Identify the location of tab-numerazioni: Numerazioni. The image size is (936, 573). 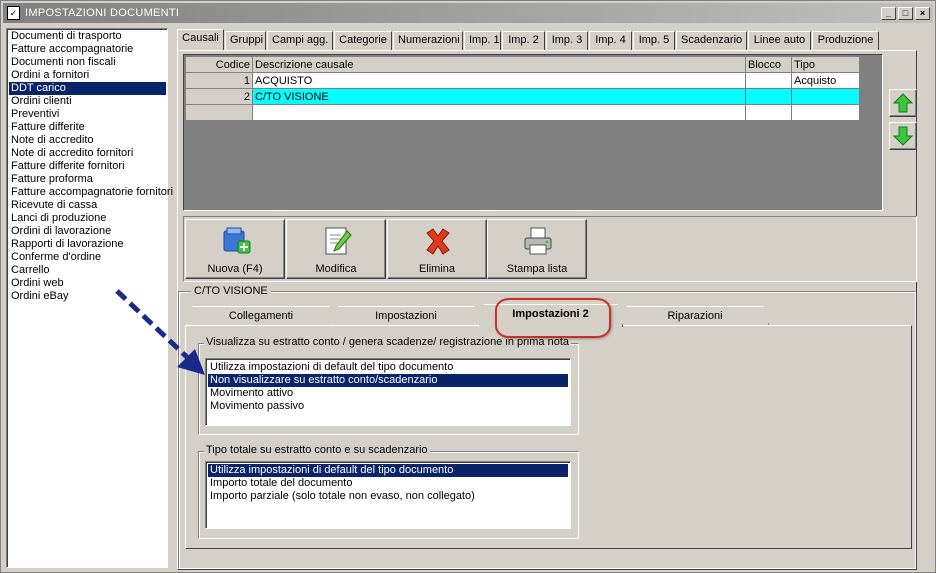
(428, 40).